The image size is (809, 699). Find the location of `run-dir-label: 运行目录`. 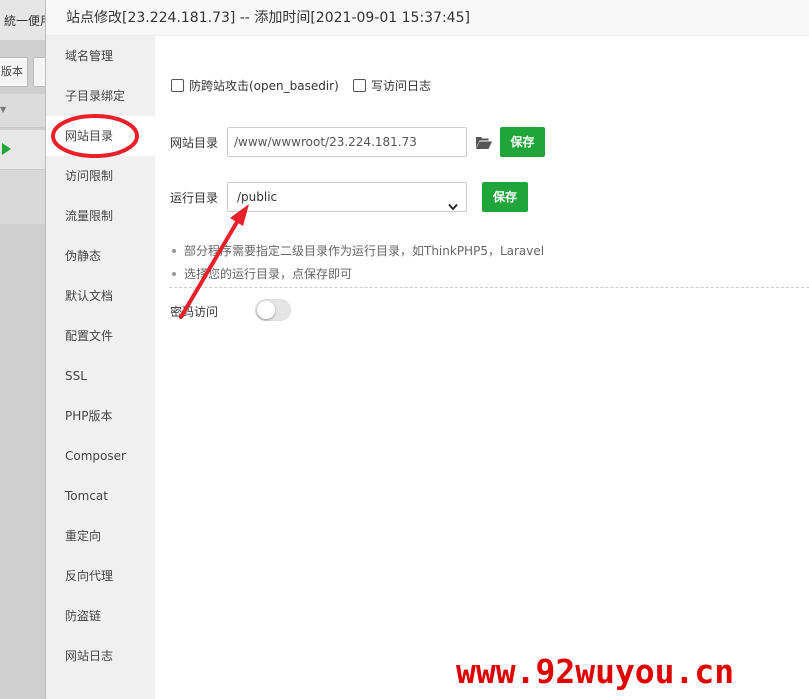

run-dir-label: 运行目录 is located at coordinates (194, 198).